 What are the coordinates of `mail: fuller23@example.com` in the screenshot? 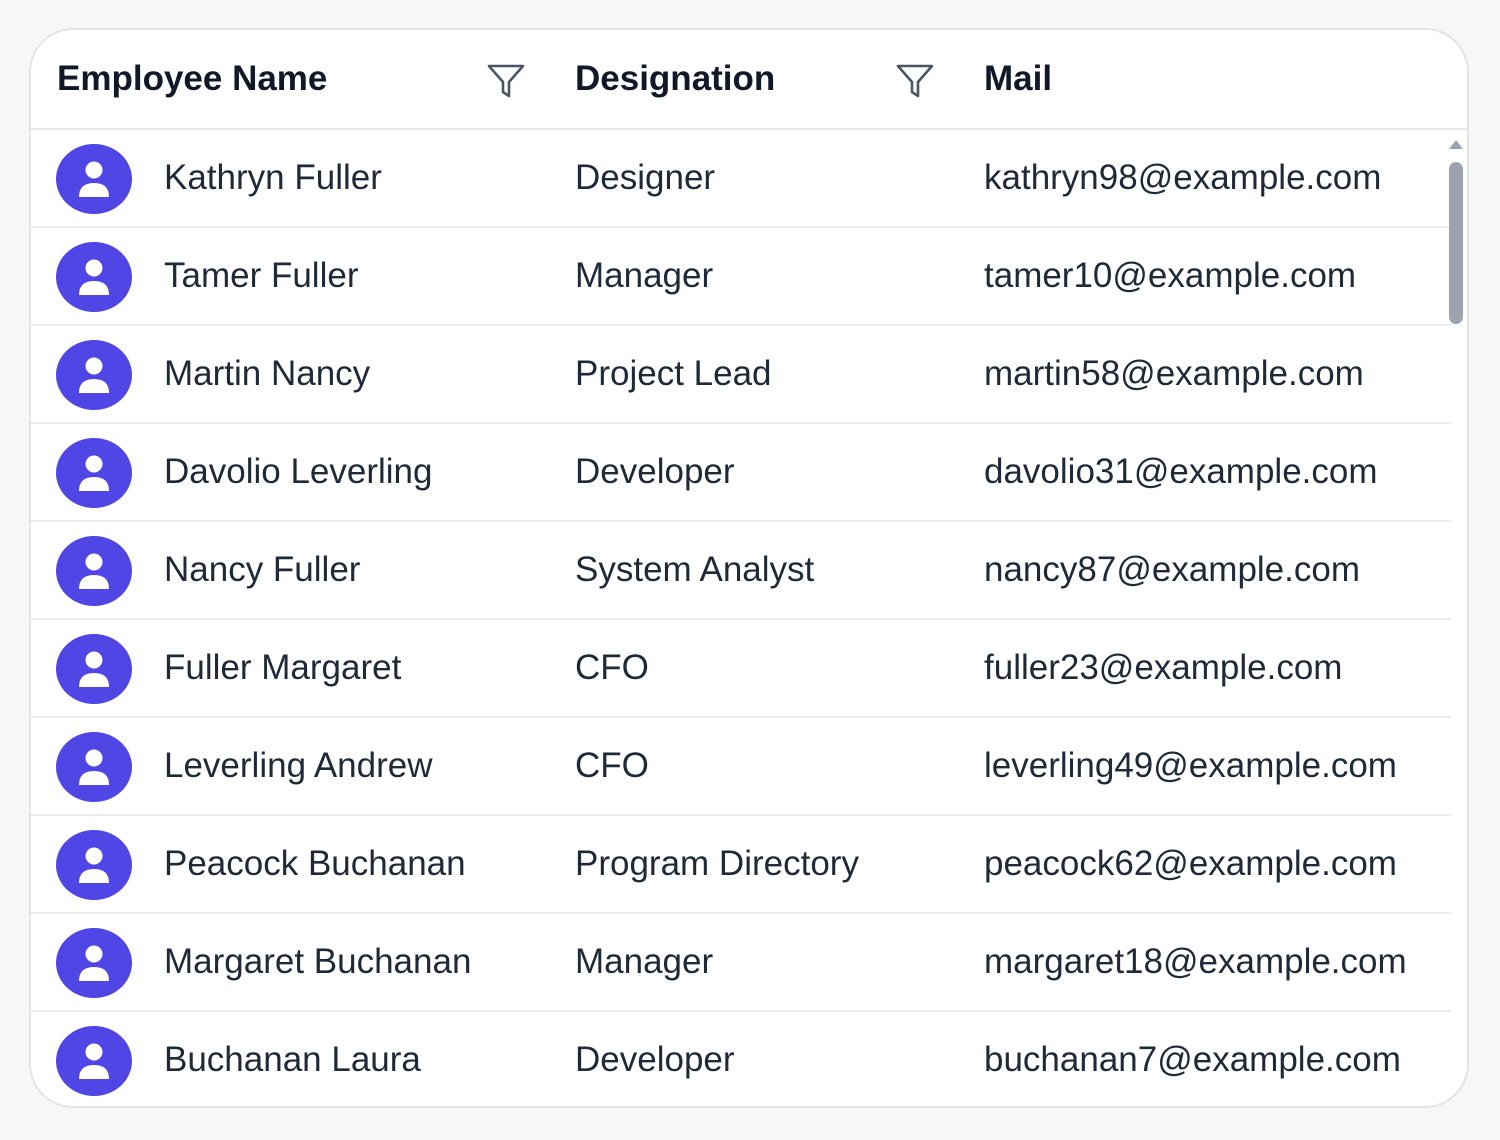 It's located at (1163, 667).